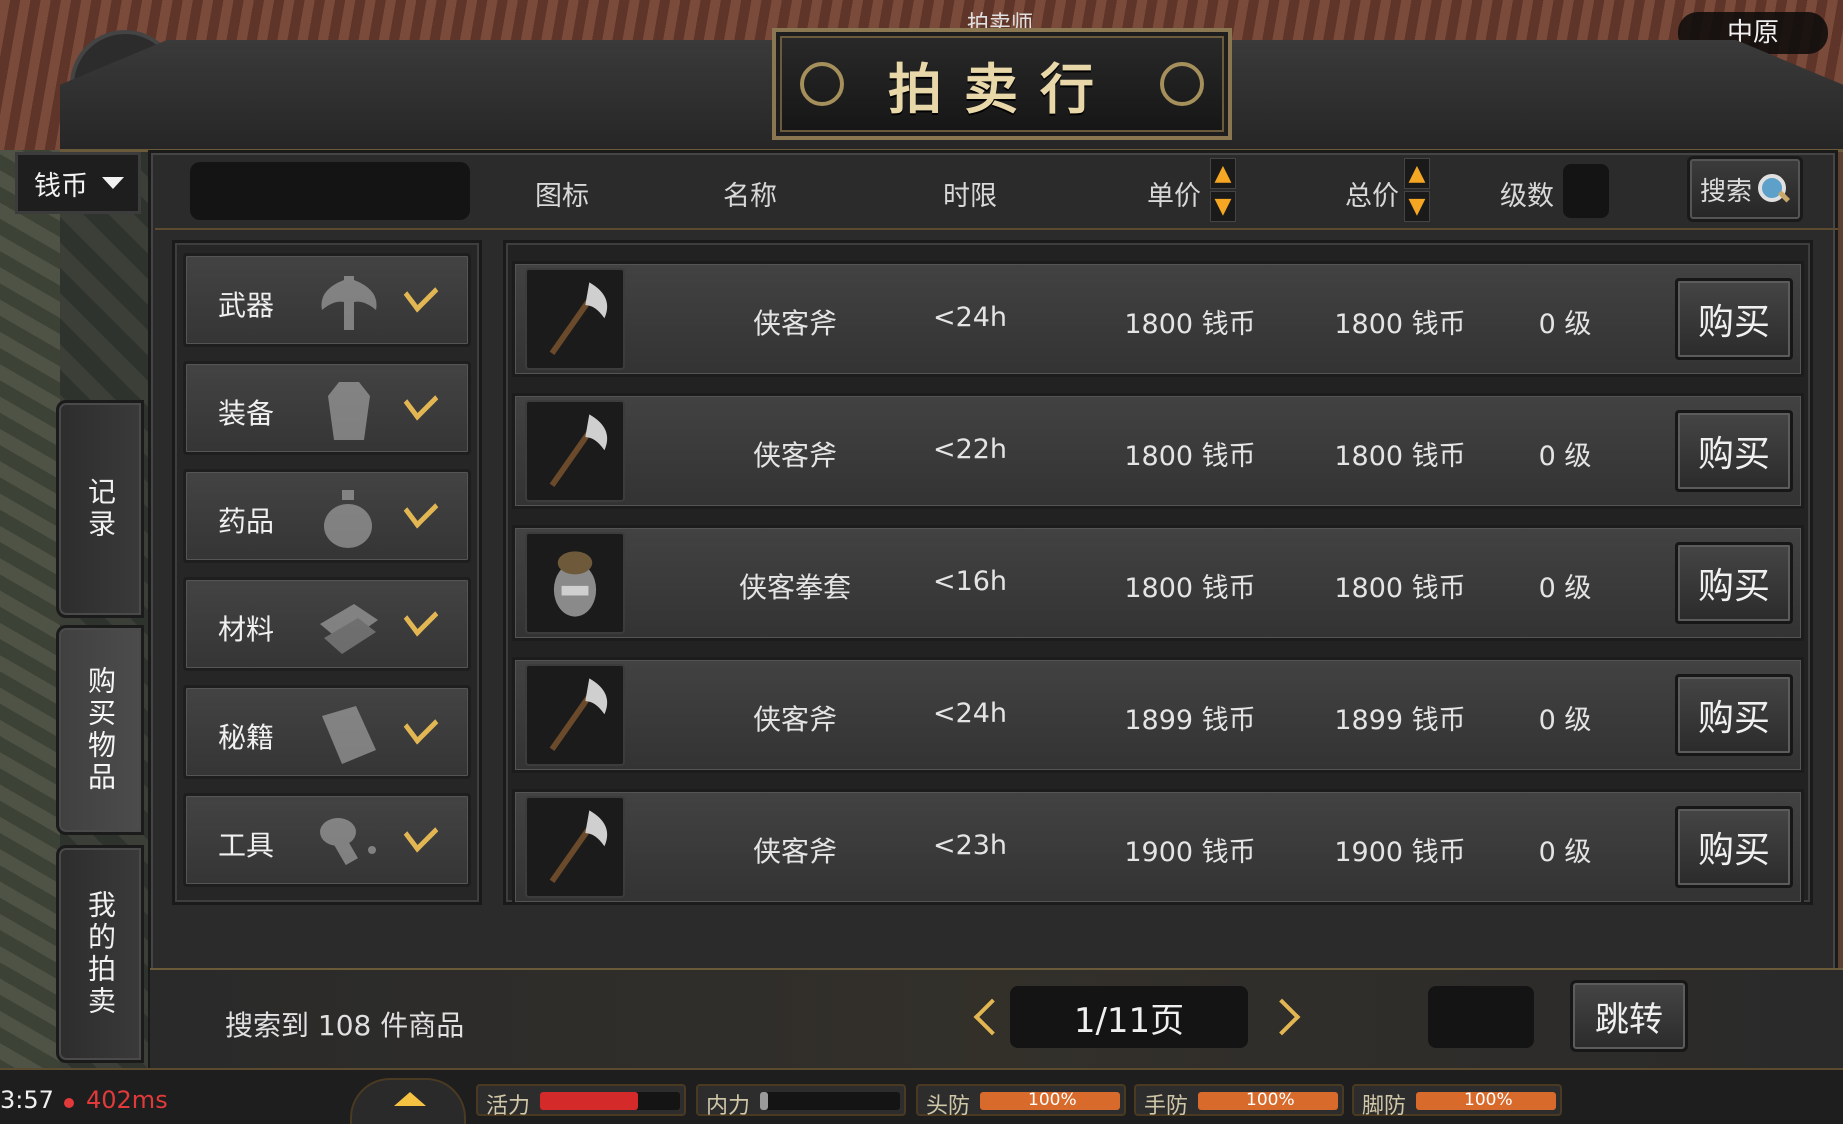  What do you see at coordinates (327, 408) in the screenshot?
I see `category-equipment: 装备` at bounding box center [327, 408].